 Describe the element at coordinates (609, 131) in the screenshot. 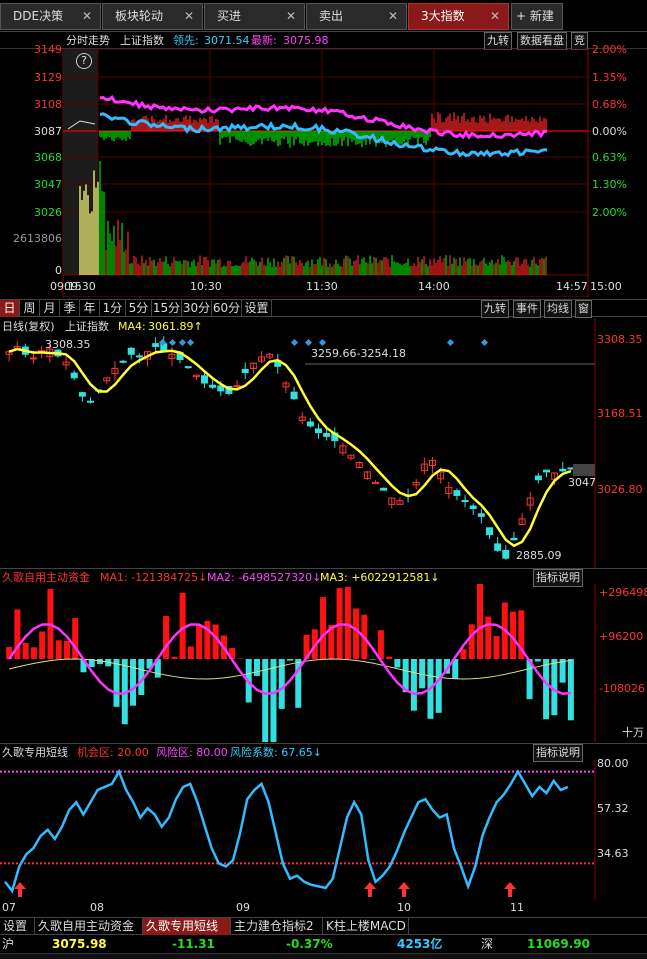

I see `pct-tick: 0.00%` at that location.